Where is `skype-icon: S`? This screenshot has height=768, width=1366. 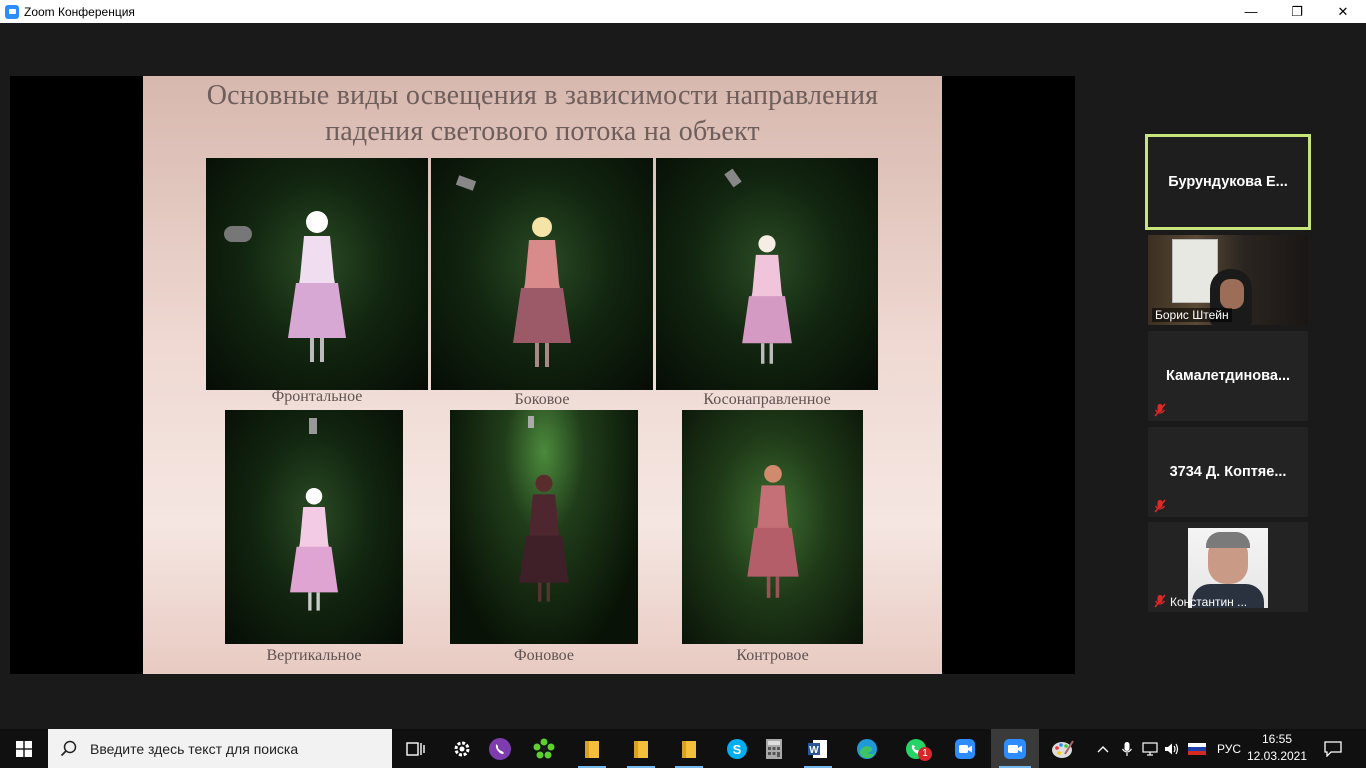
skype-icon: S is located at coordinates (737, 748).